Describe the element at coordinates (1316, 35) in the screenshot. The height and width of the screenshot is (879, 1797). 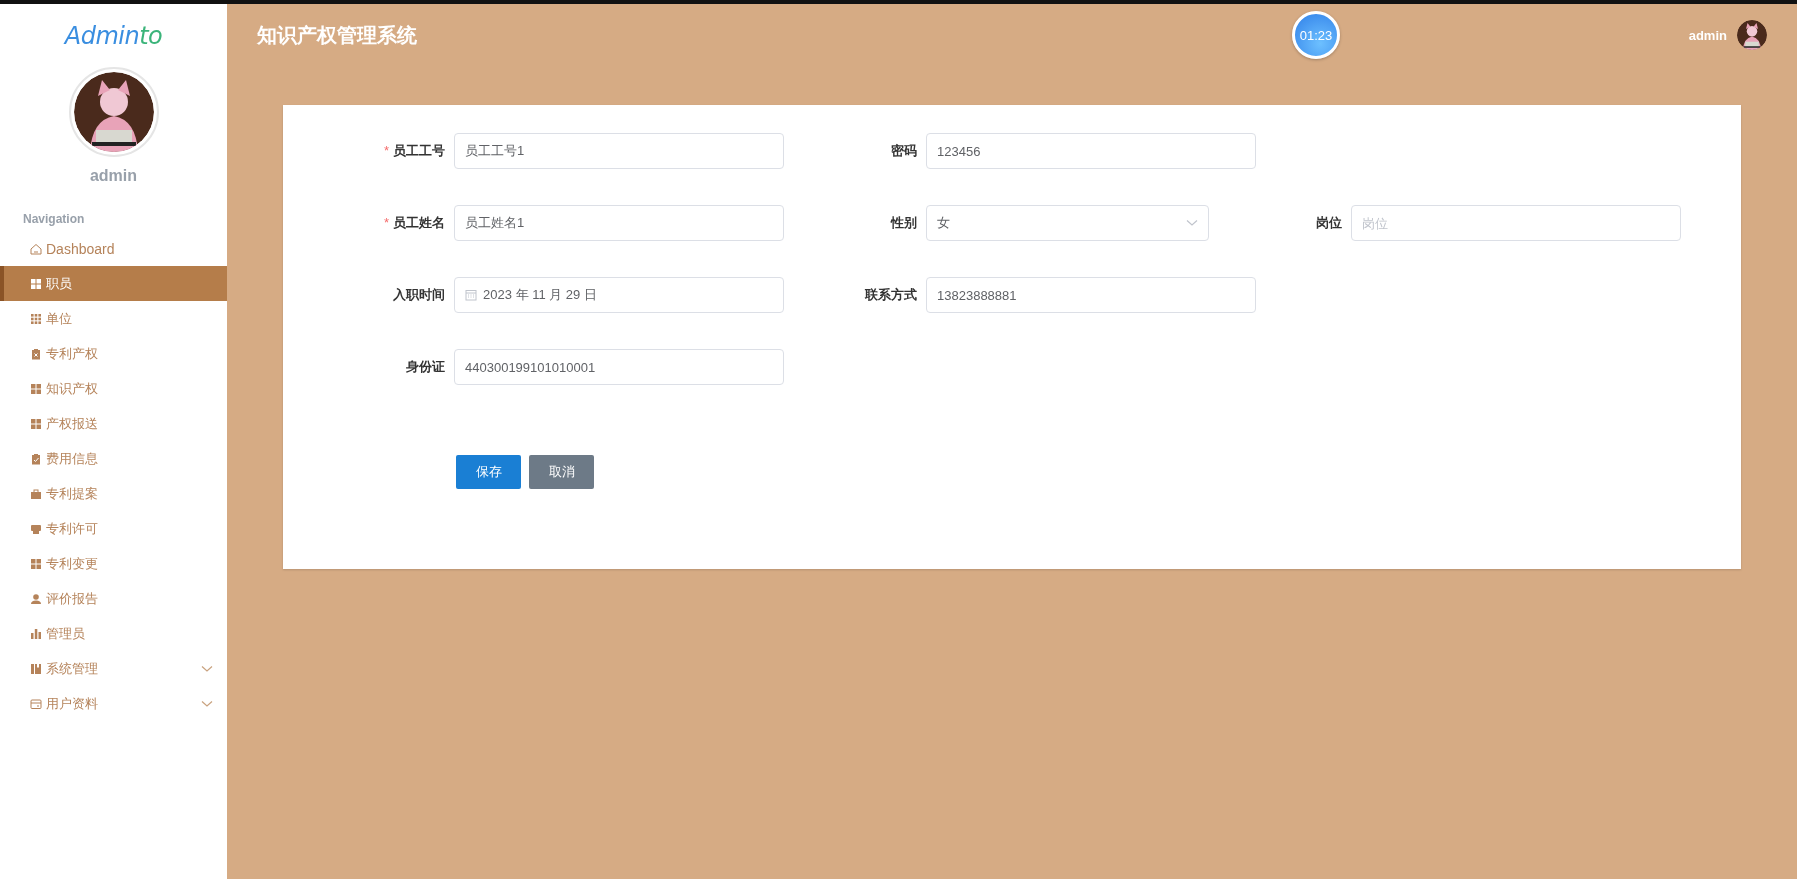
I see `timer-badge: 01:23` at that location.